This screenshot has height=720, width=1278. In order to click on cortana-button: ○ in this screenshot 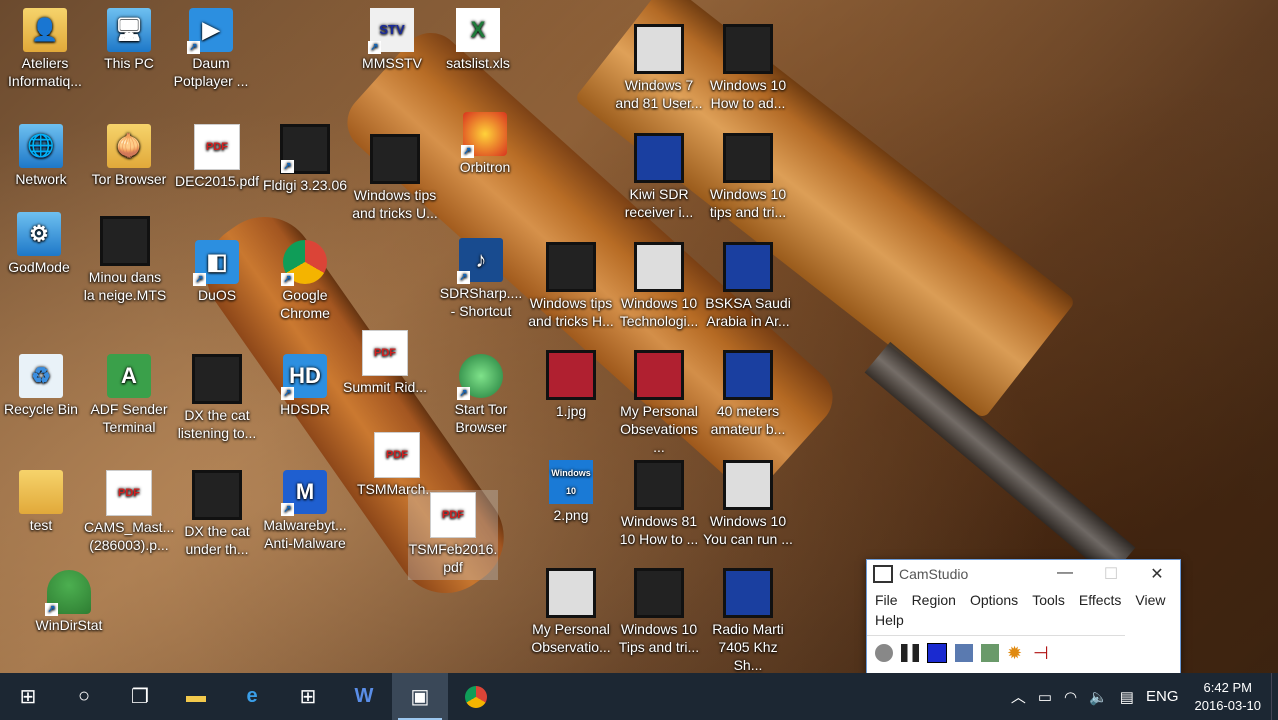, I will do `click(84, 696)`.